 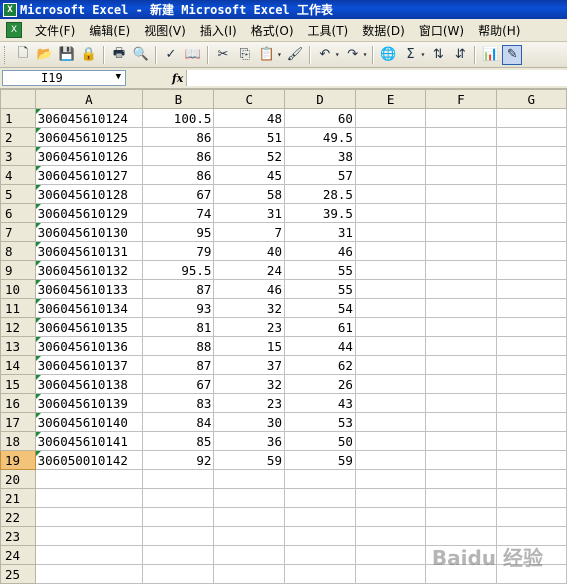 What do you see at coordinates (89, 365) in the screenshot?
I see `cell-a: 306045610137` at bounding box center [89, 365].